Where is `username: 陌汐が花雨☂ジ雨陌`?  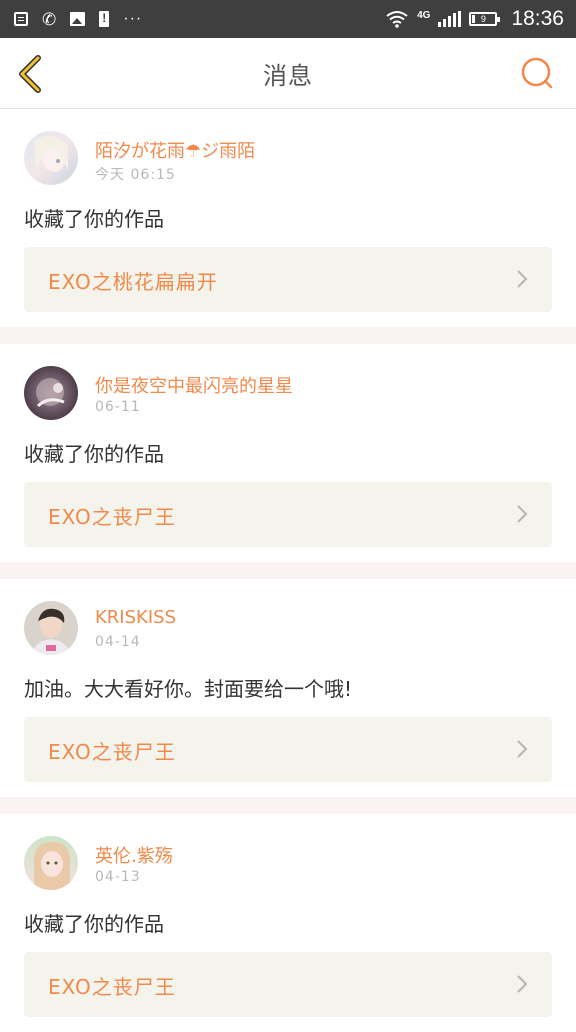 username: 陌汐が花雨☂ジ雨陌 is located at coordinates (175, 150).